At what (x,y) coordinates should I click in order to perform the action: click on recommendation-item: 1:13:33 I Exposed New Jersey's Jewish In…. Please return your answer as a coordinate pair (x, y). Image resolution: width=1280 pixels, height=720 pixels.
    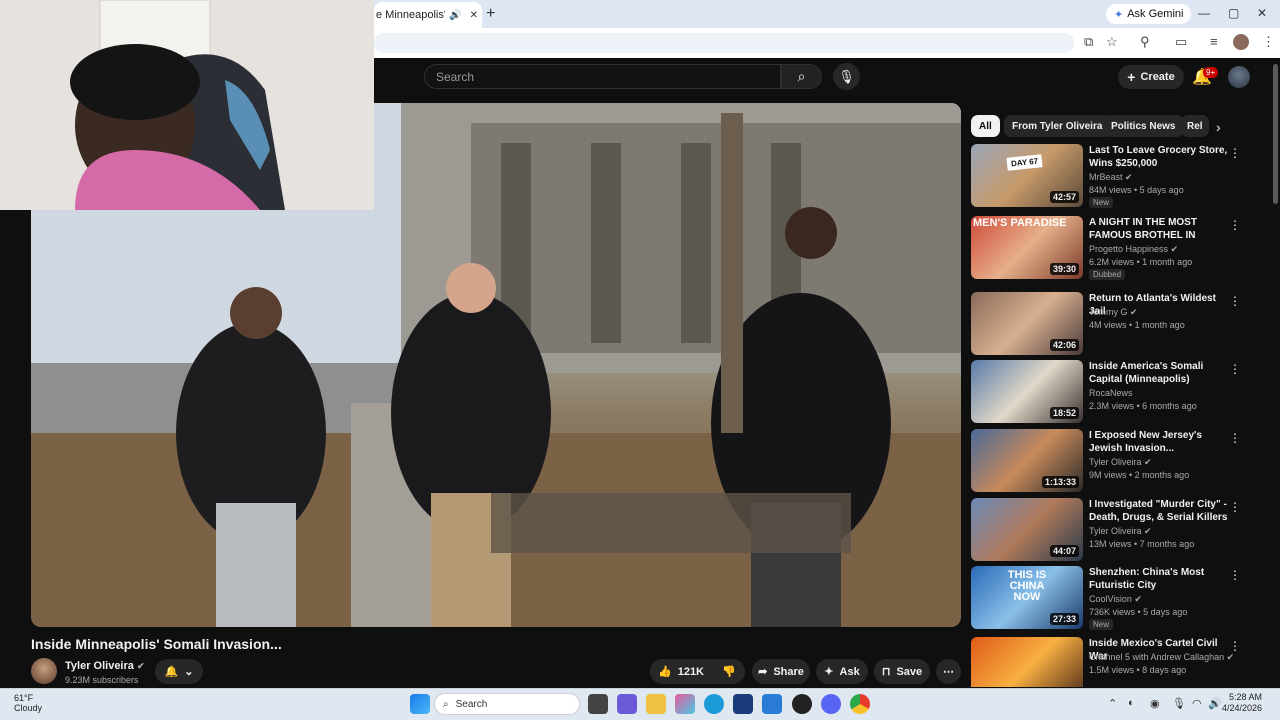
    Looking at the image, I should click on (1106, 461).